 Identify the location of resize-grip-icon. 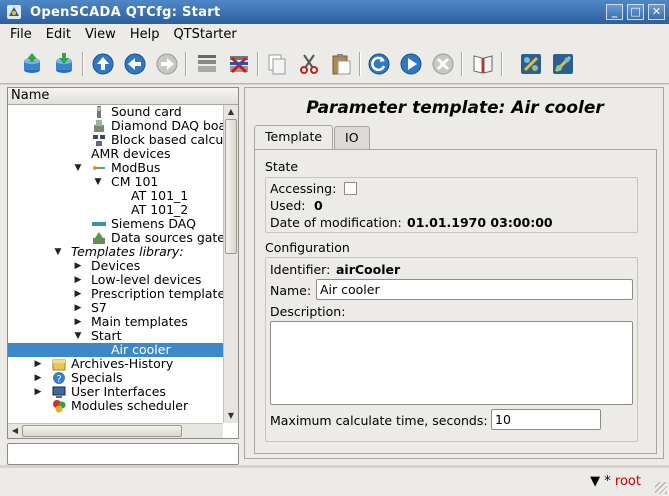
(661, 488).